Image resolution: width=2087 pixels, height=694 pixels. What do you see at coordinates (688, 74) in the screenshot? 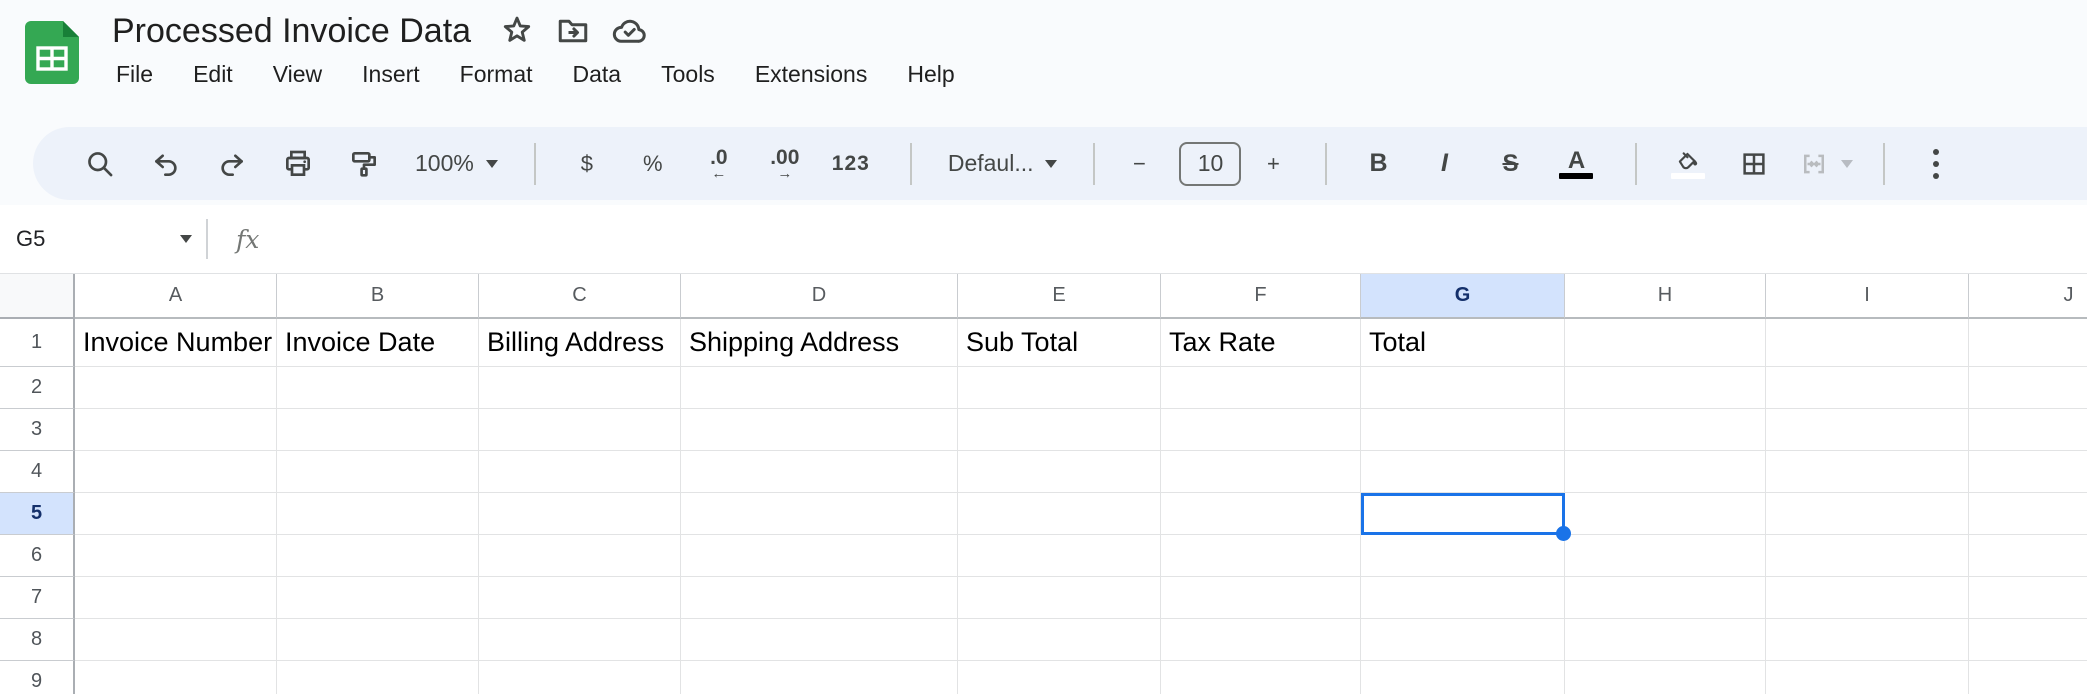
I see `menu-tools: Tools` at bounding box center [688, 74].